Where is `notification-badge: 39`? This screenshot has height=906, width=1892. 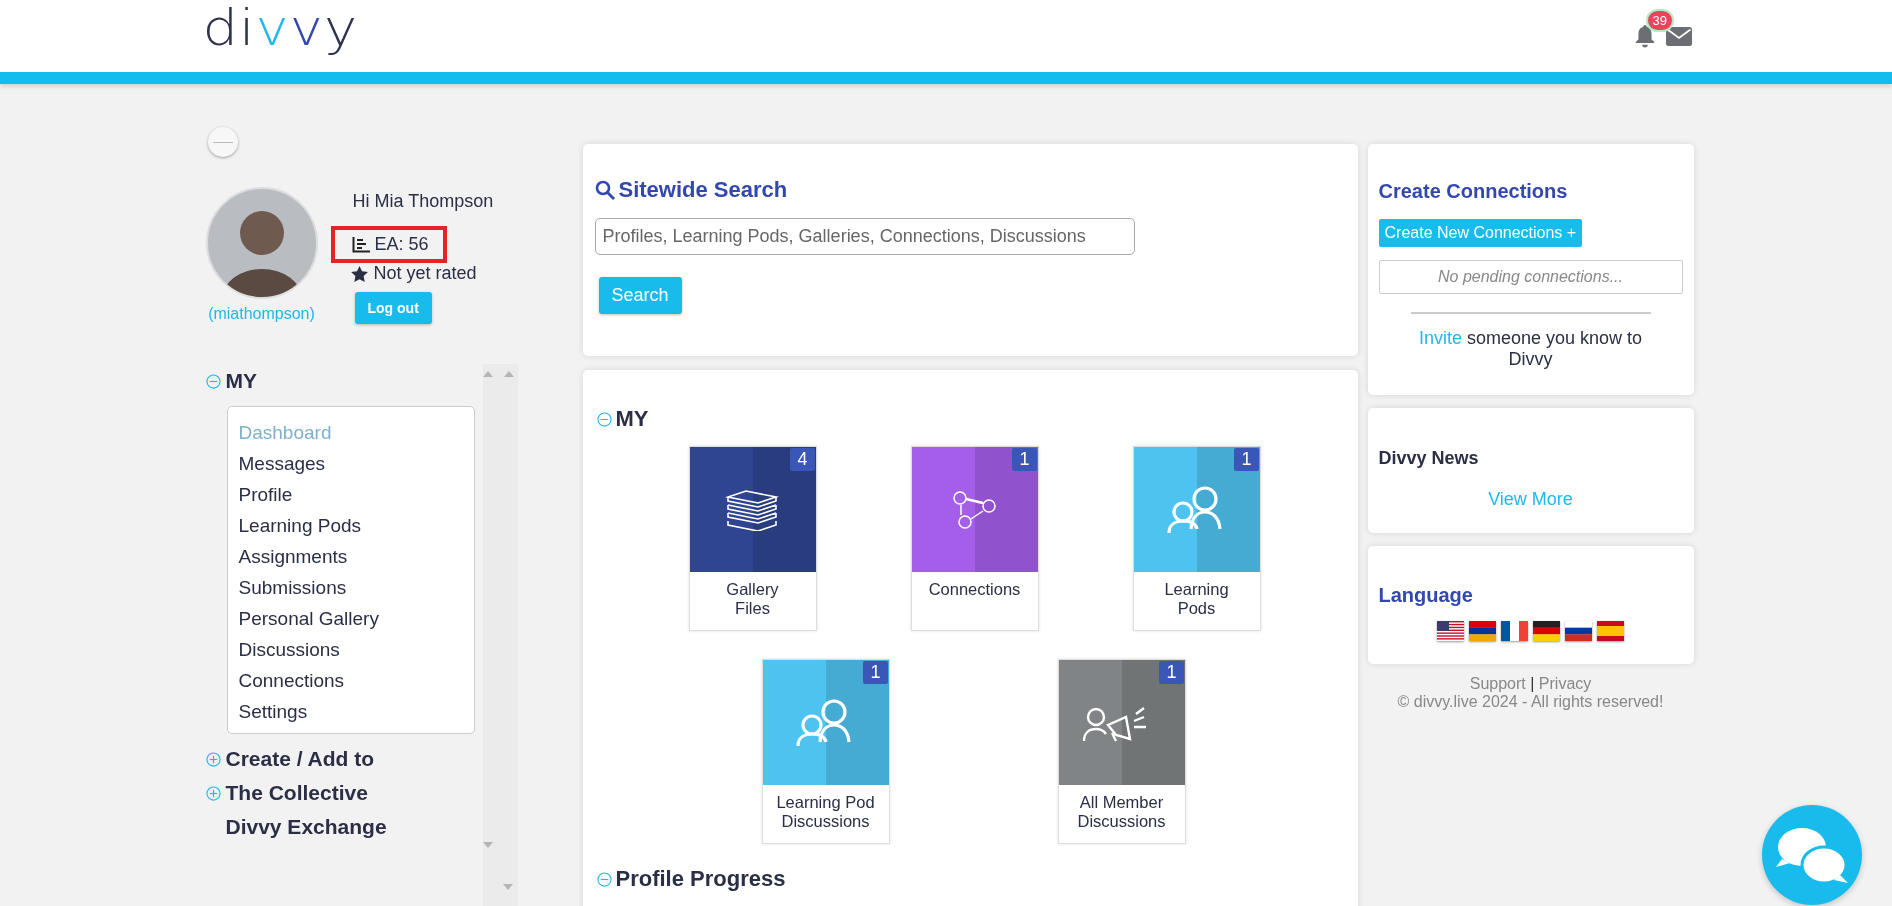 notification-badge: 39 is located at coordinates (1659, 20).